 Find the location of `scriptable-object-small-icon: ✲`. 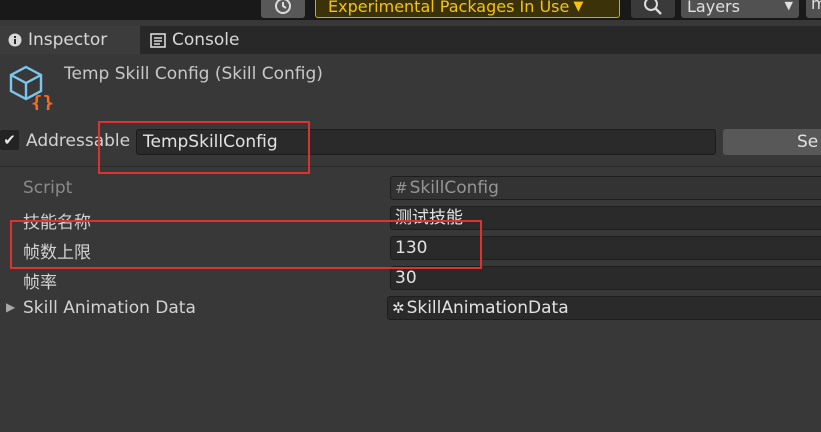

scriptable-object-small-icon: ✲ is located at coordinates (398, 308).